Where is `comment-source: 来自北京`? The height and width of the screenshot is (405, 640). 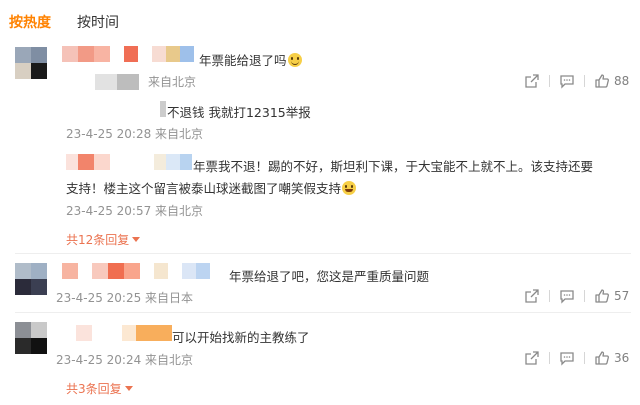
comment-source: 来自北京 is located at coordinates (172, 82).